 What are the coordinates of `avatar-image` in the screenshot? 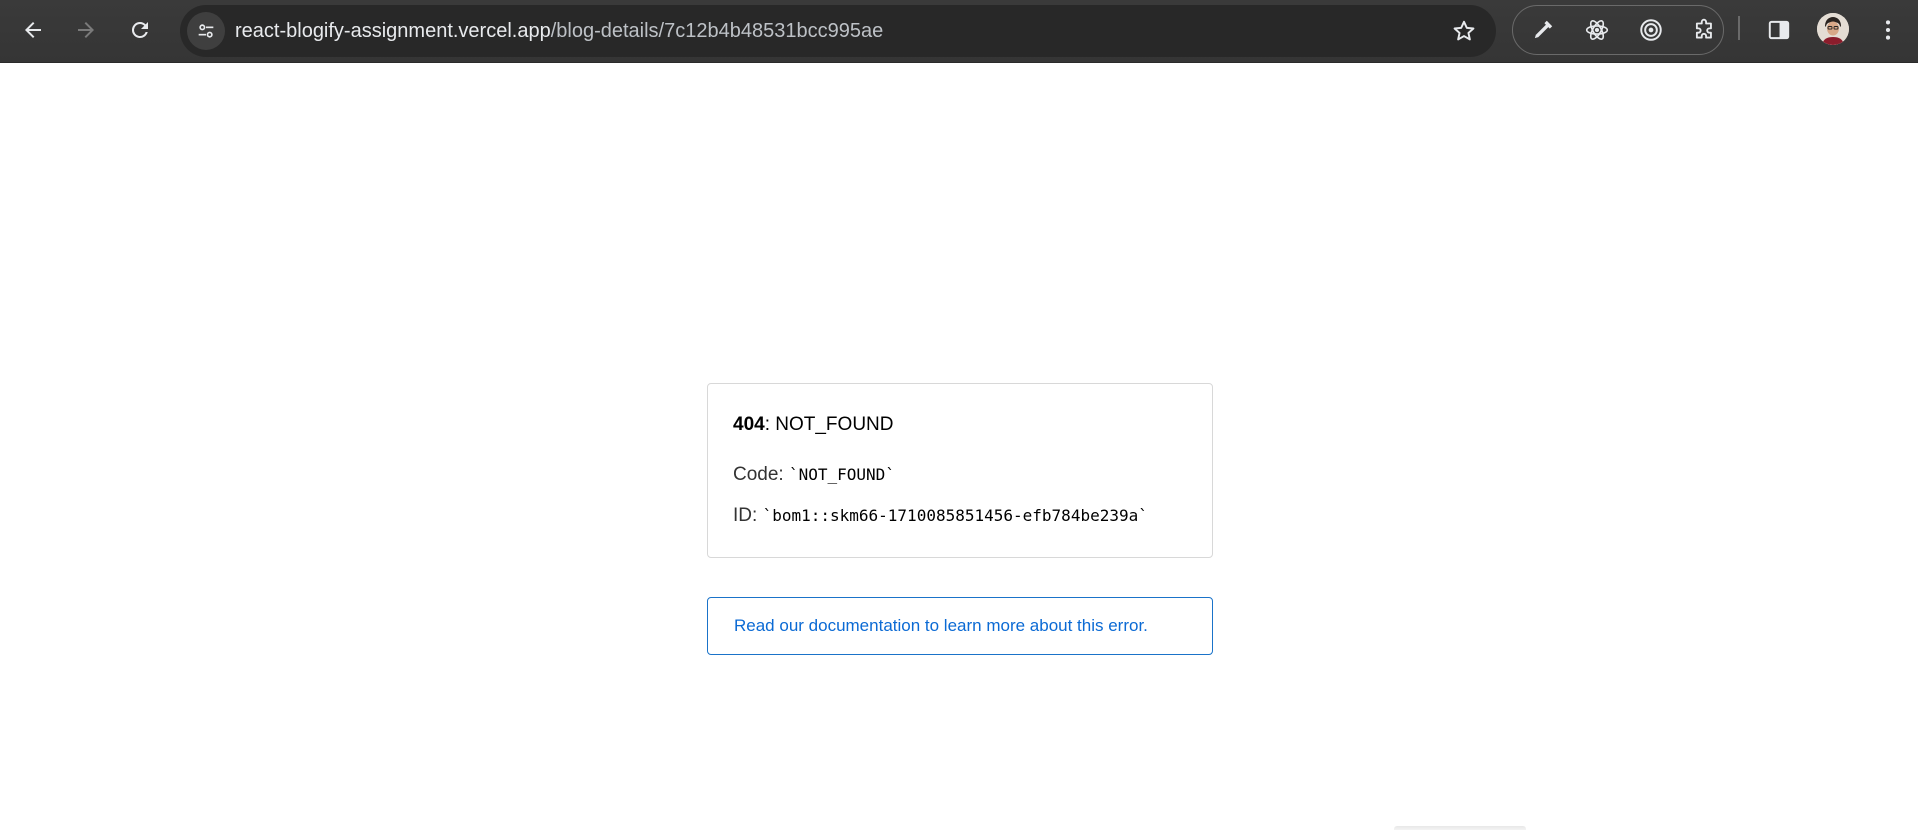 It's located at (1833, 29).